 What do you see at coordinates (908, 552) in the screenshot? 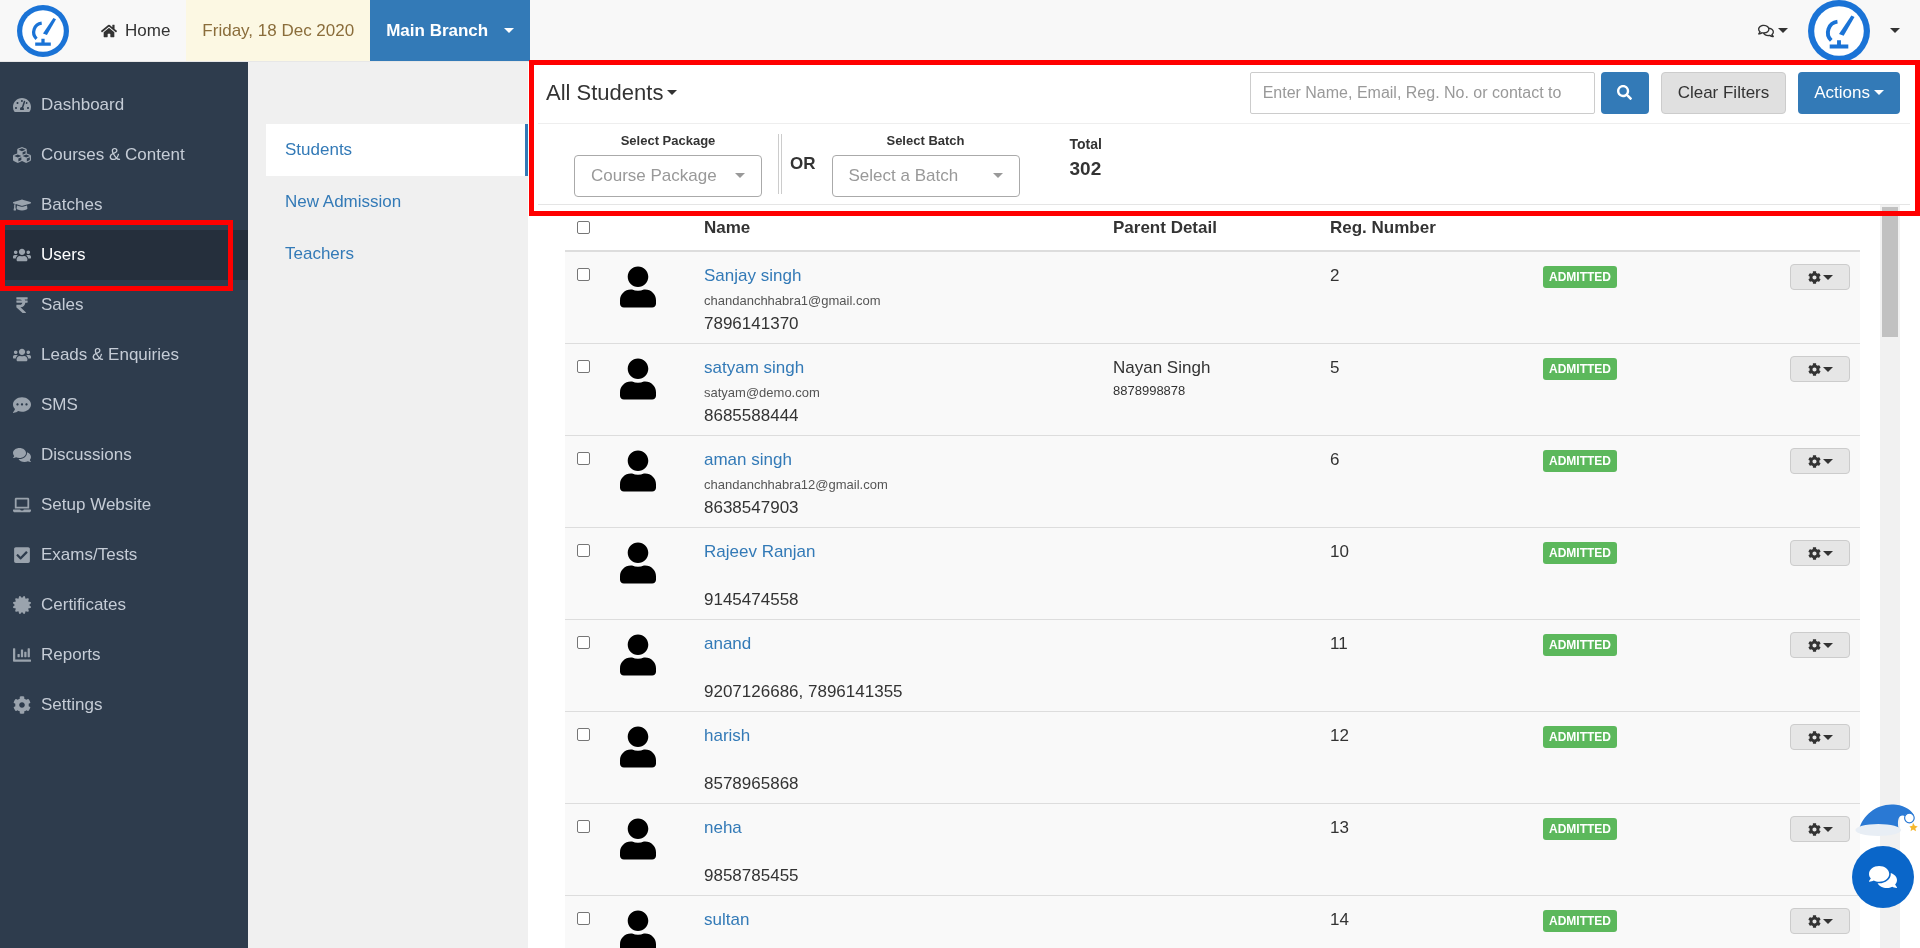
I see `student-name-link: Rajeev Ranjan` at bounding box center [908, 552].